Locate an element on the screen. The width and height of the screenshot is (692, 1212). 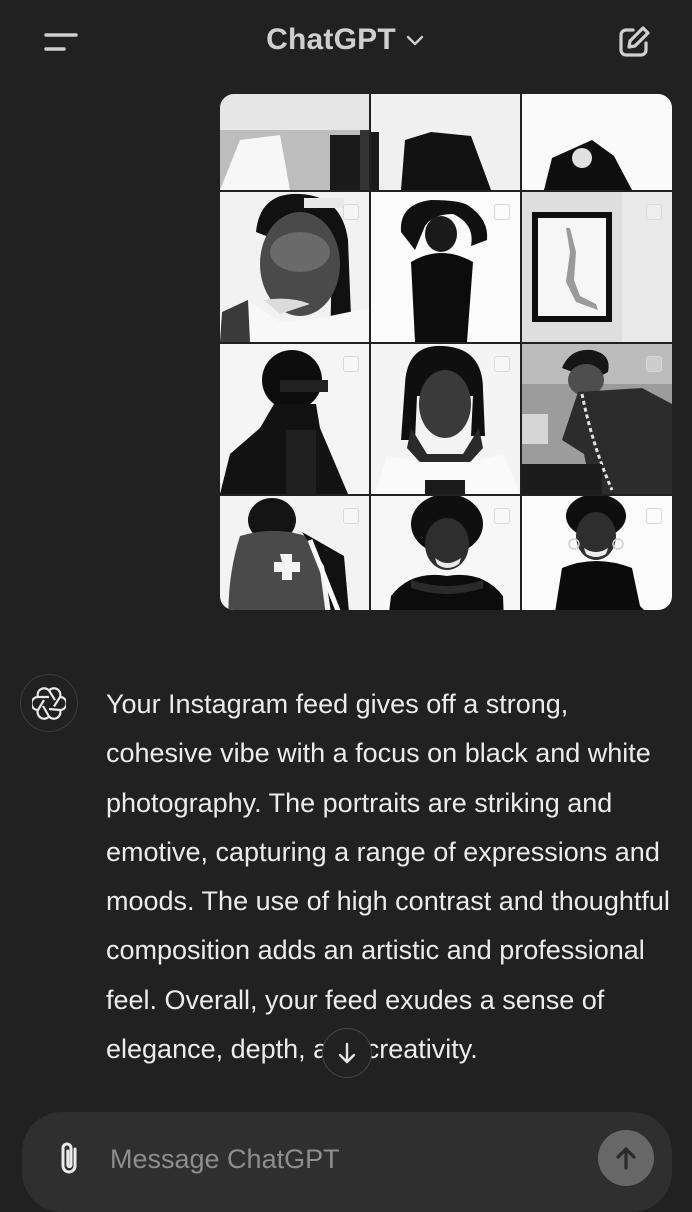
new-chat-icon is located at coordinates (634, 41).